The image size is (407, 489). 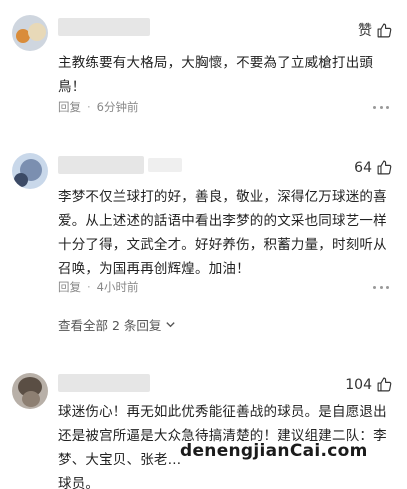 I want to click on comment-text-tail: 球员。, so click(x=79, y=482).